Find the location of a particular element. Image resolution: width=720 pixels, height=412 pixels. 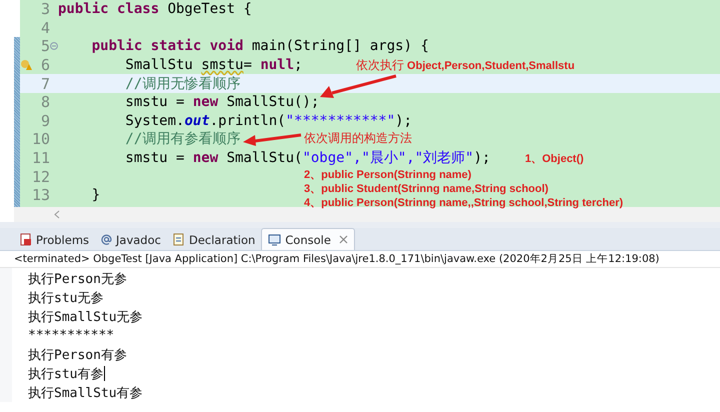

view-tab: Declaration is located at coordinates (214, 239).